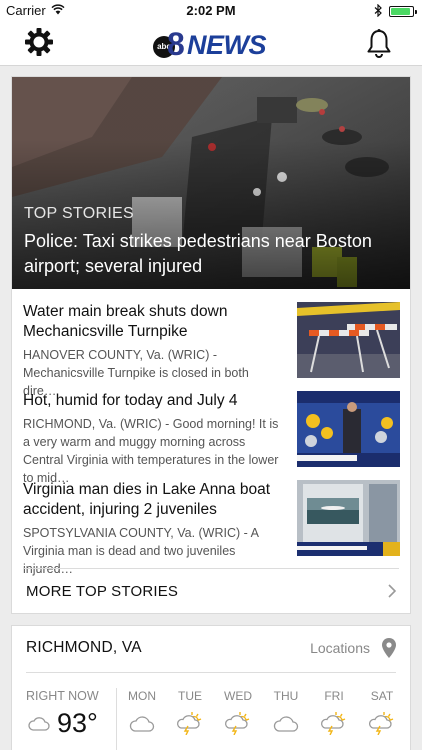 Image resolution: width=422 pixels, height=750 pixels. Describe the element at coordinates (392, 591) in the screenshot. I see `chevron-right-icon` at that location.